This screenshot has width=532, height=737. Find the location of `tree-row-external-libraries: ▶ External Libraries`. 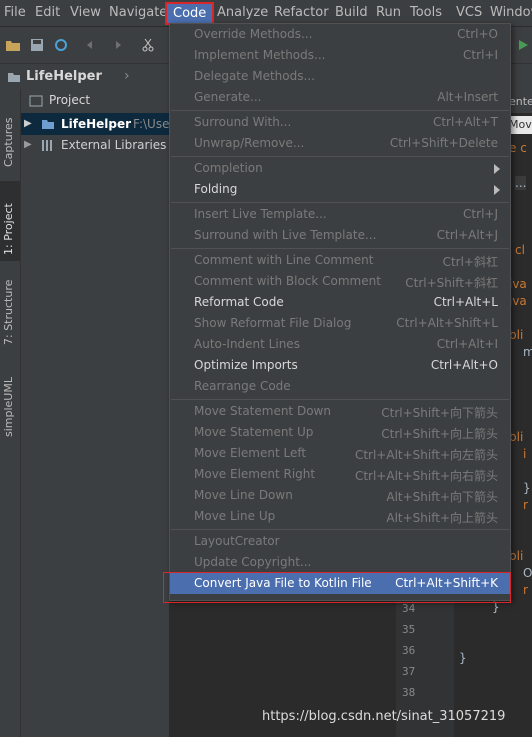

tree-row-external-libraries: ▶ External Libraries is located at coordinates (95, 145).